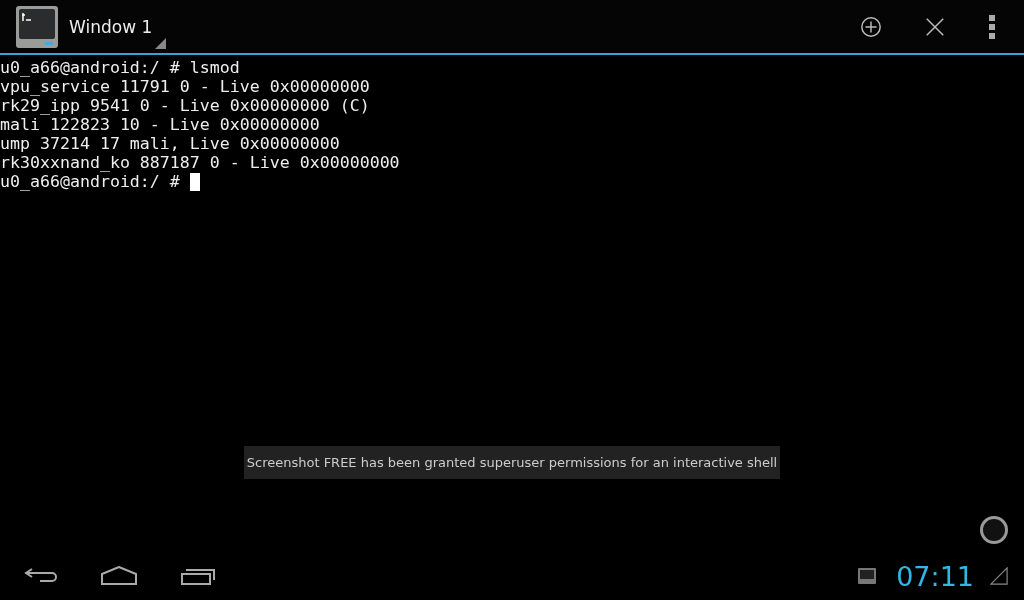  What do you see at coordinates (867, 576) in the screenshot?
I see `terminal-notification-icon` at bounding box center [867, 576].